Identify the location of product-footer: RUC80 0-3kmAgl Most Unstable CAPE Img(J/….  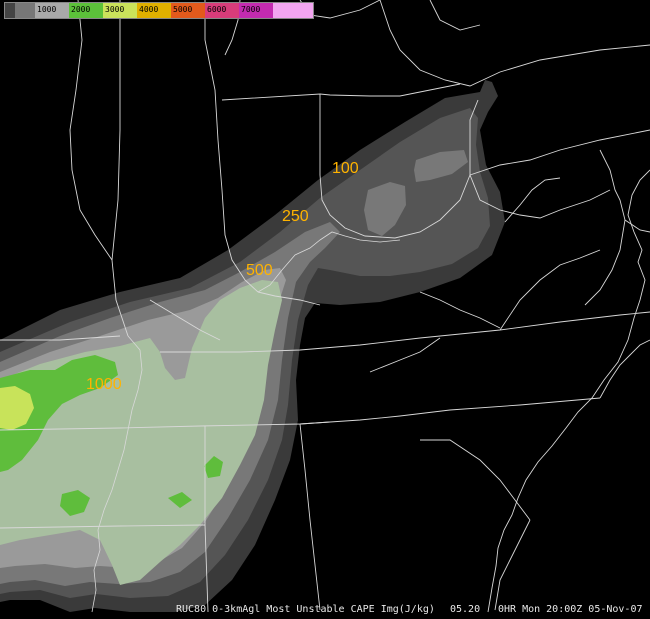
(325, 610).